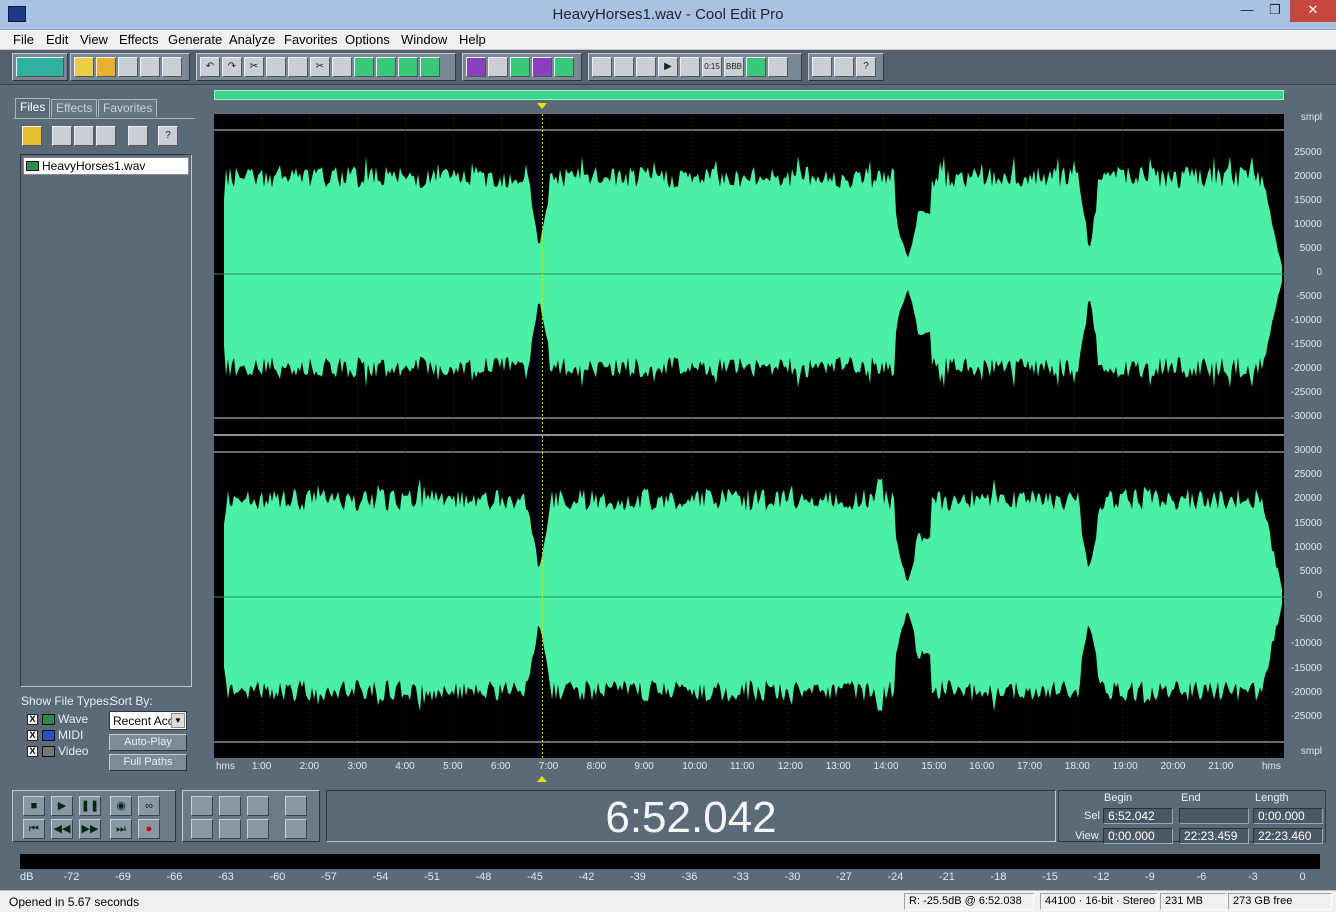  What do you see at coordinates (310, 39) in the screenshot?
I see `menu-favorites: Favorites` at bounding box center [310, 39].